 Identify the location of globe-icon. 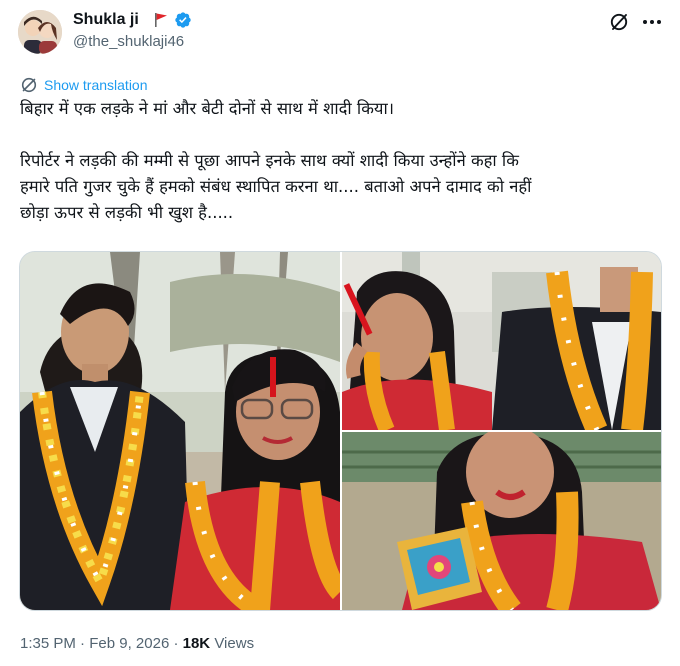
(29, 85).